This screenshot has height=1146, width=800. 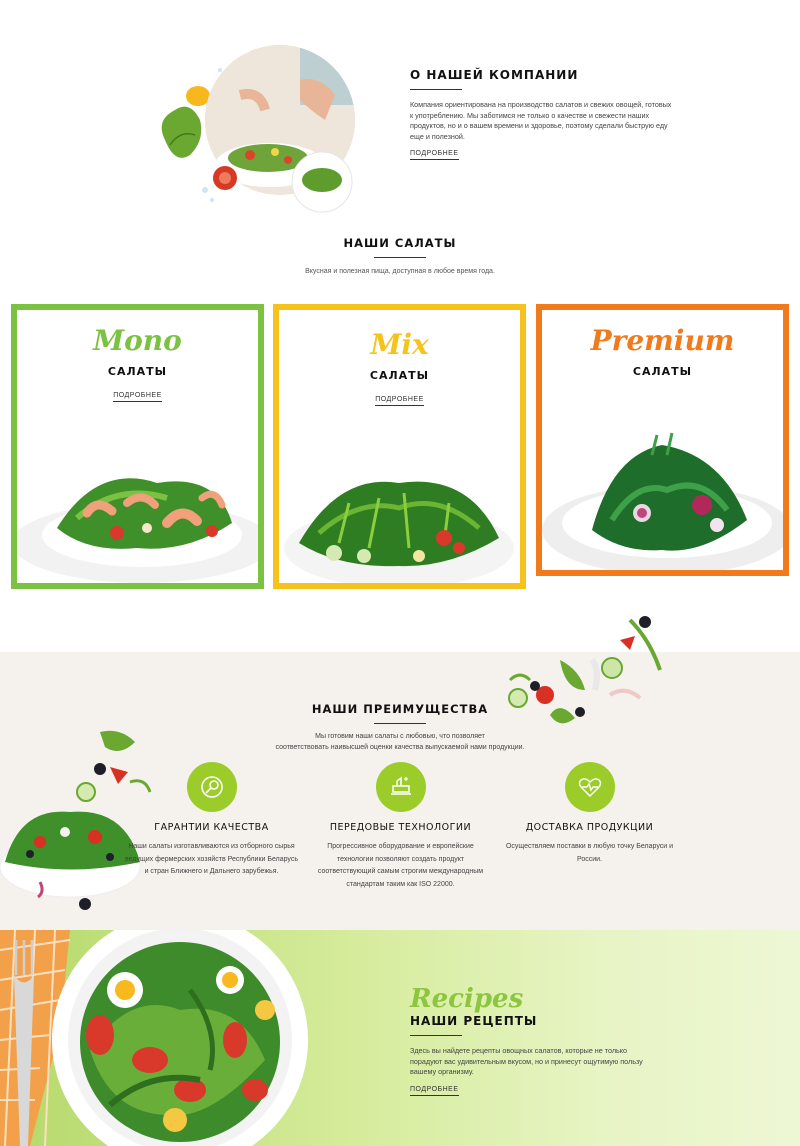 I want to click on advantages-title: НАШИ ПРЕИМУЩЕСТВА, so click(x=400, y=709).